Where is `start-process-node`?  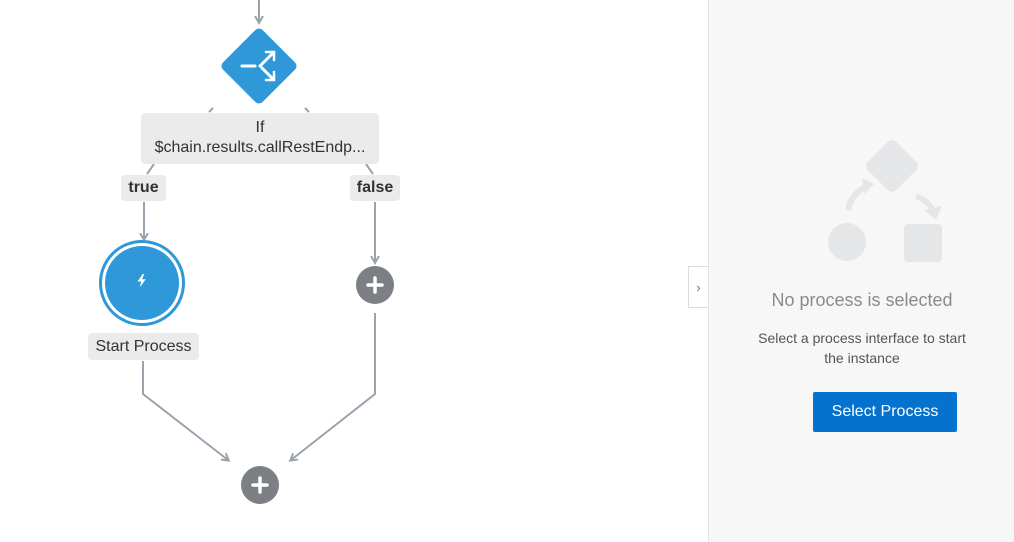
start-process-node is located at coordinates (142, 283).